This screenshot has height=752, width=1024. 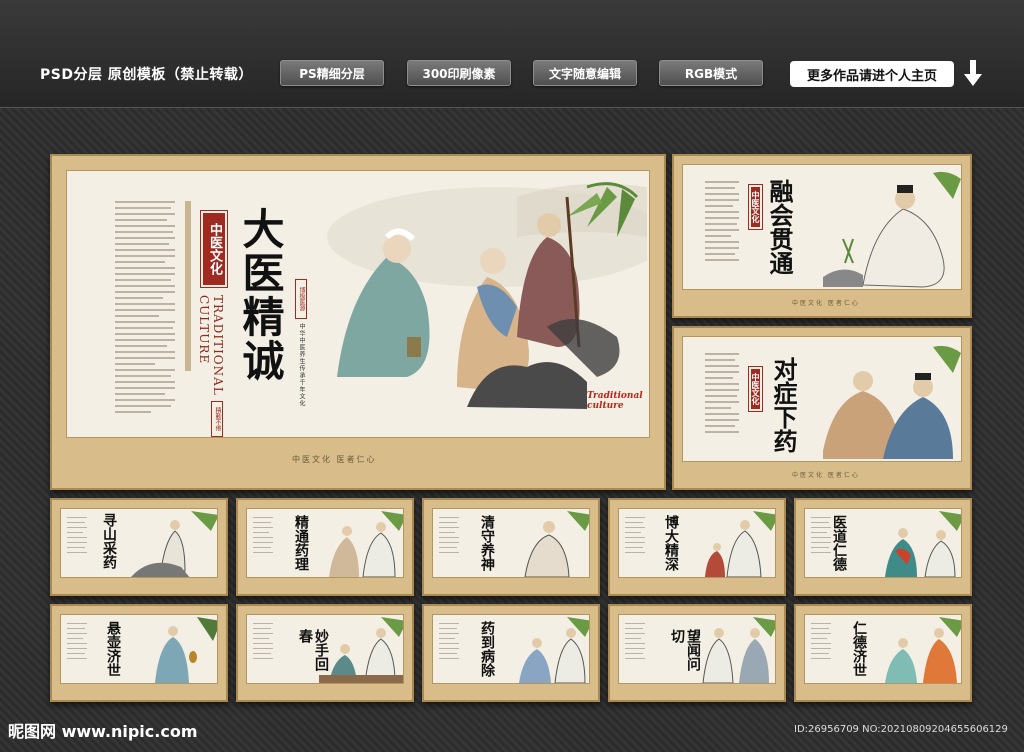 What do you see at coordinates (301, 365) in the screenshot?
I see `vertical-subtext: 中华中医养生传承千年文化` at bounding box center [301, 365].